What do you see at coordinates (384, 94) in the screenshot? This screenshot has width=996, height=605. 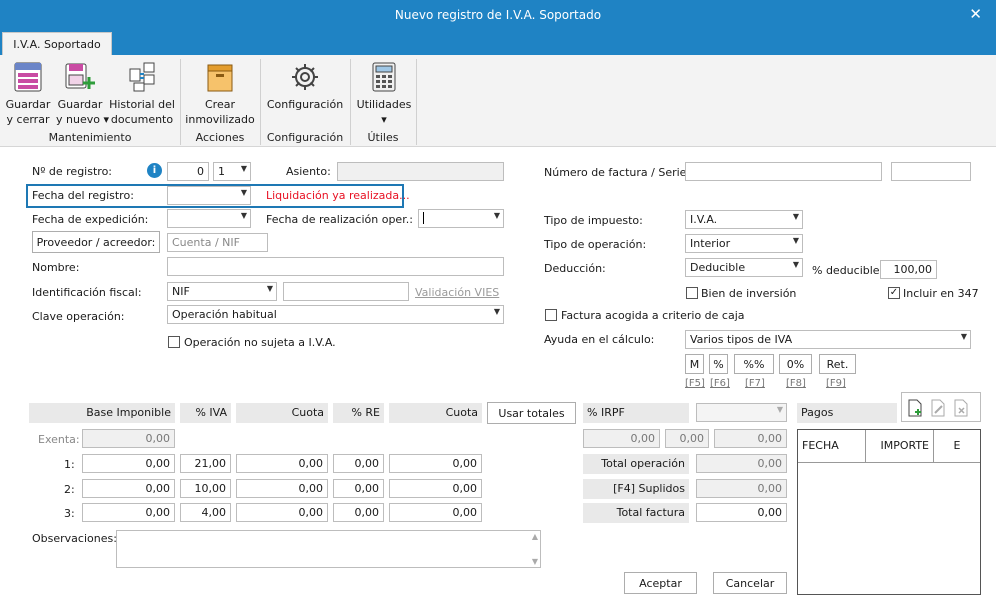 I see `utilidades-button: Utilidades ▾` at bounding box center [384, 94].